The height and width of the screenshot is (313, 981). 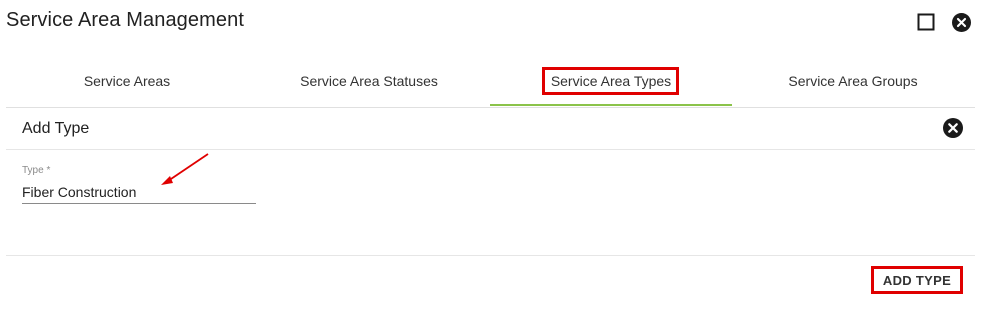 What do you see at coordinates (490, 129) in the screenshot?
I see `add-type-panel-header: Add Type` at bounding box center [490, 129].